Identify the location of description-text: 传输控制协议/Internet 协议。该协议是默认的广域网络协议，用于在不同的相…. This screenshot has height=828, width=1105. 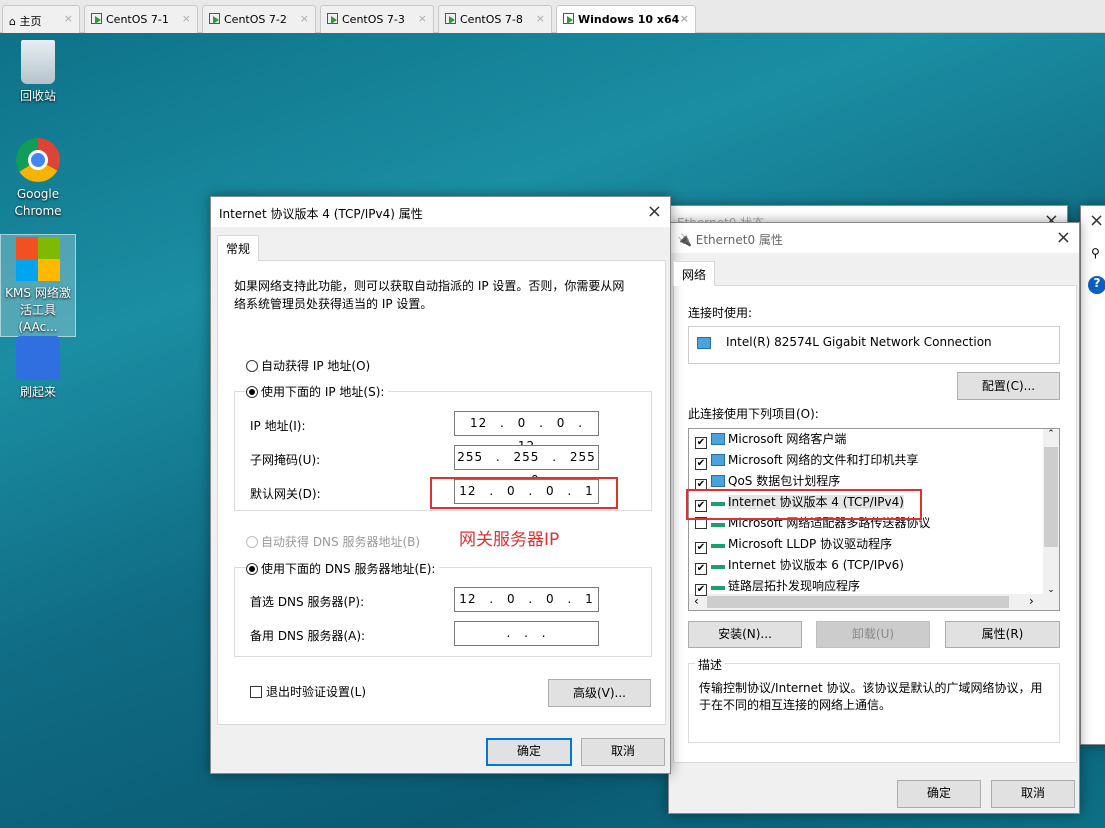
(871, 696).